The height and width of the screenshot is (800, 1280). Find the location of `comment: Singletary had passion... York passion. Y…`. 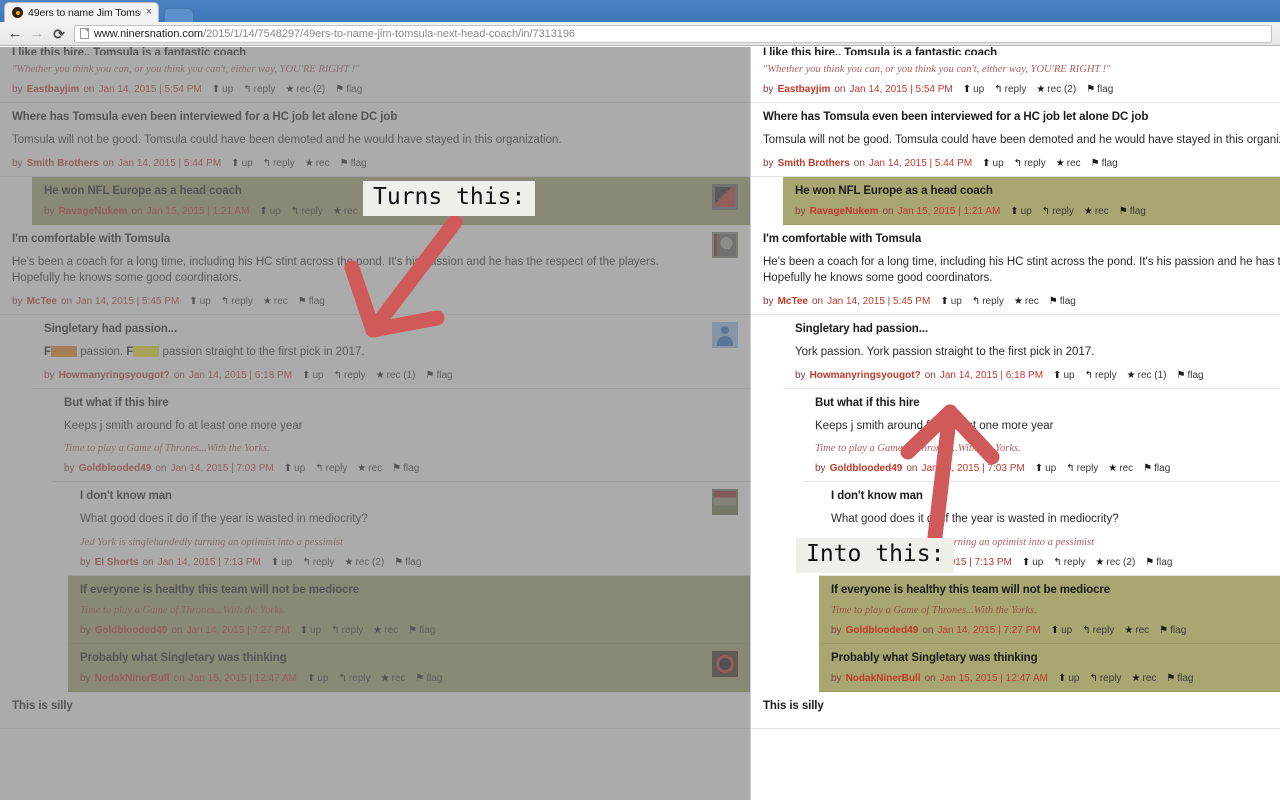

comment: Singletary had passion... York passion. Y… is located at coordinates (1031, 352).